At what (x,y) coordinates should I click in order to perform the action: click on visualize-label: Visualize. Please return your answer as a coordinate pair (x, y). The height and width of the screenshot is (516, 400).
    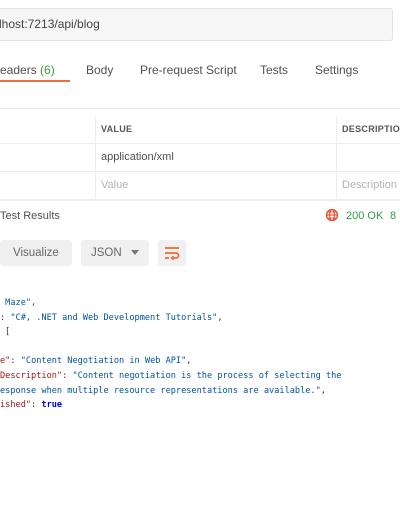
    Looking at the image, I should click on (36, 253).